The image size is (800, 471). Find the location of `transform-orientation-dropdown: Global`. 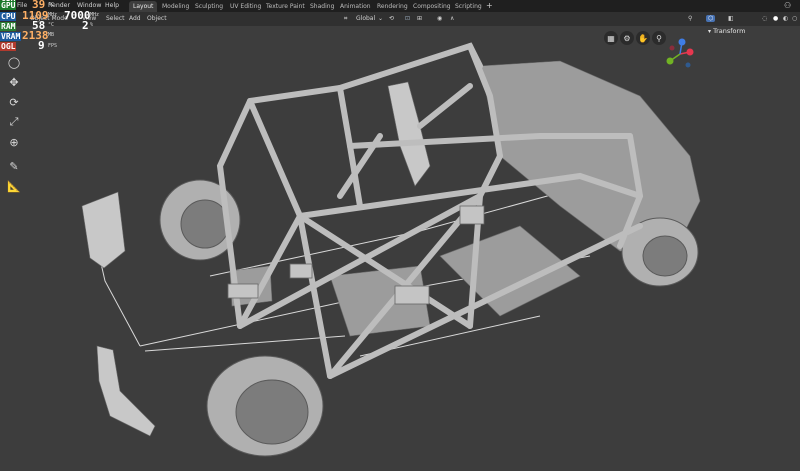

transform-orientation-dropdown: Global is located at coordinates (365, 18).